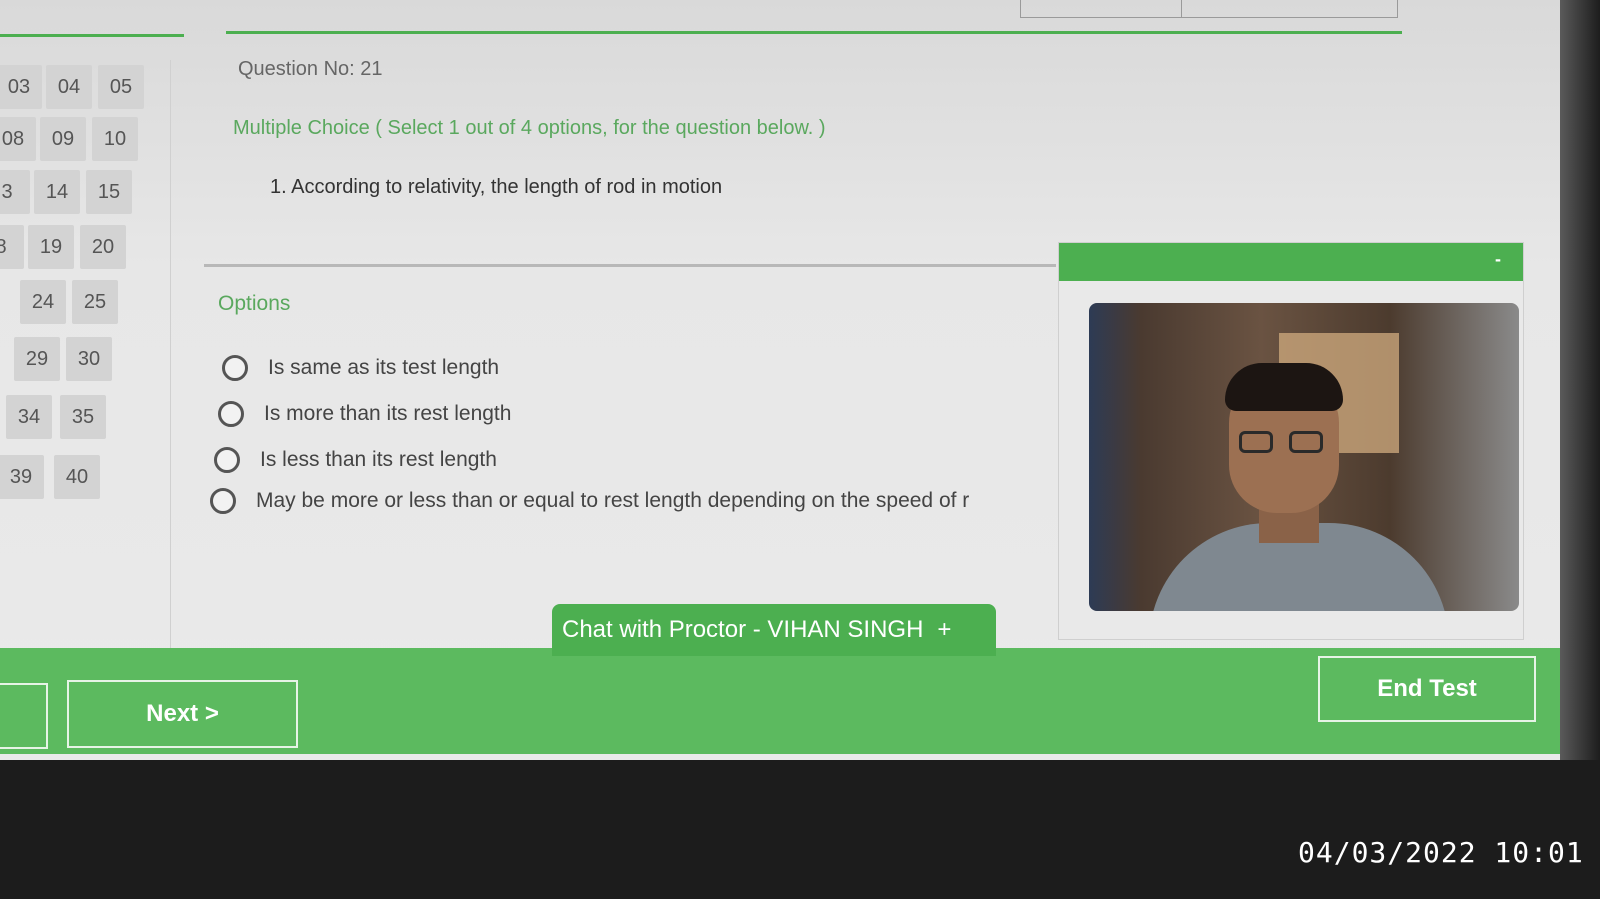  Describe the element at coordinates (1284, 387) in the screenshot. I see `person-hair` at that location.